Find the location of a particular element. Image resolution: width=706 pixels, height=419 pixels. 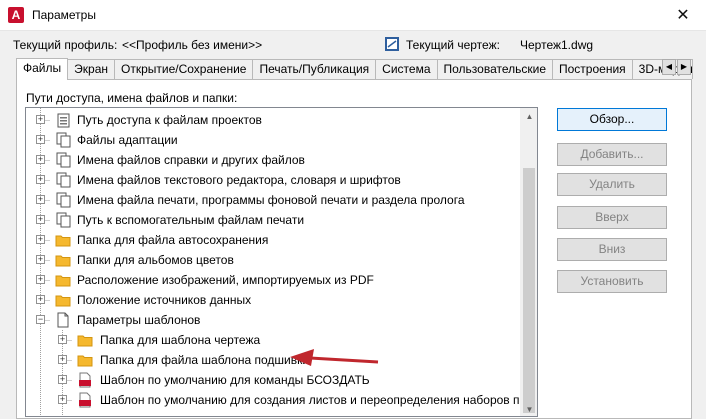

tree-item-label: Папка для шаблона чертежа is located at coordinates (180, 340).